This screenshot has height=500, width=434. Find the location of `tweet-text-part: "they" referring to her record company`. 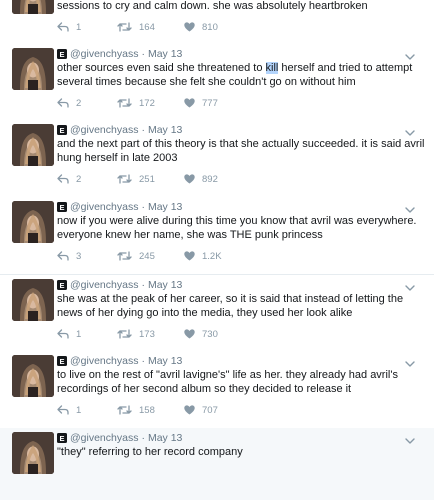

tweet-text-part: "they" referring to her record company is located at coordinates (150, 452).